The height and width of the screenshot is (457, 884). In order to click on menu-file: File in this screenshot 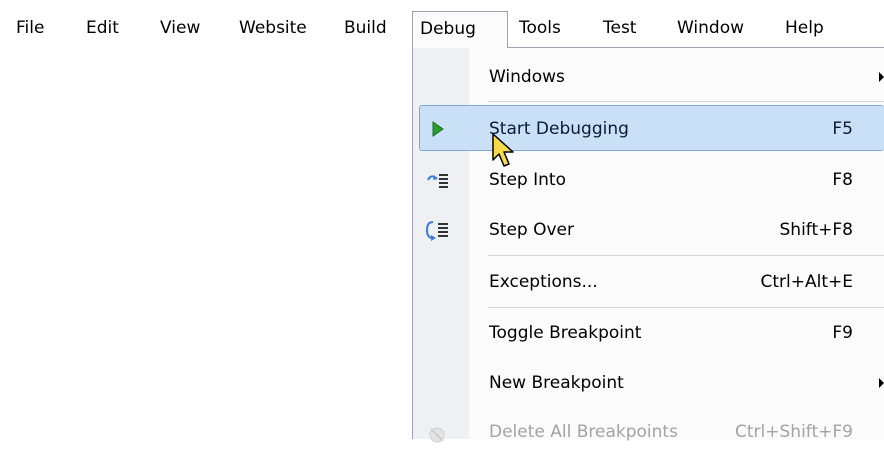, I will do `click(30, 28)`.